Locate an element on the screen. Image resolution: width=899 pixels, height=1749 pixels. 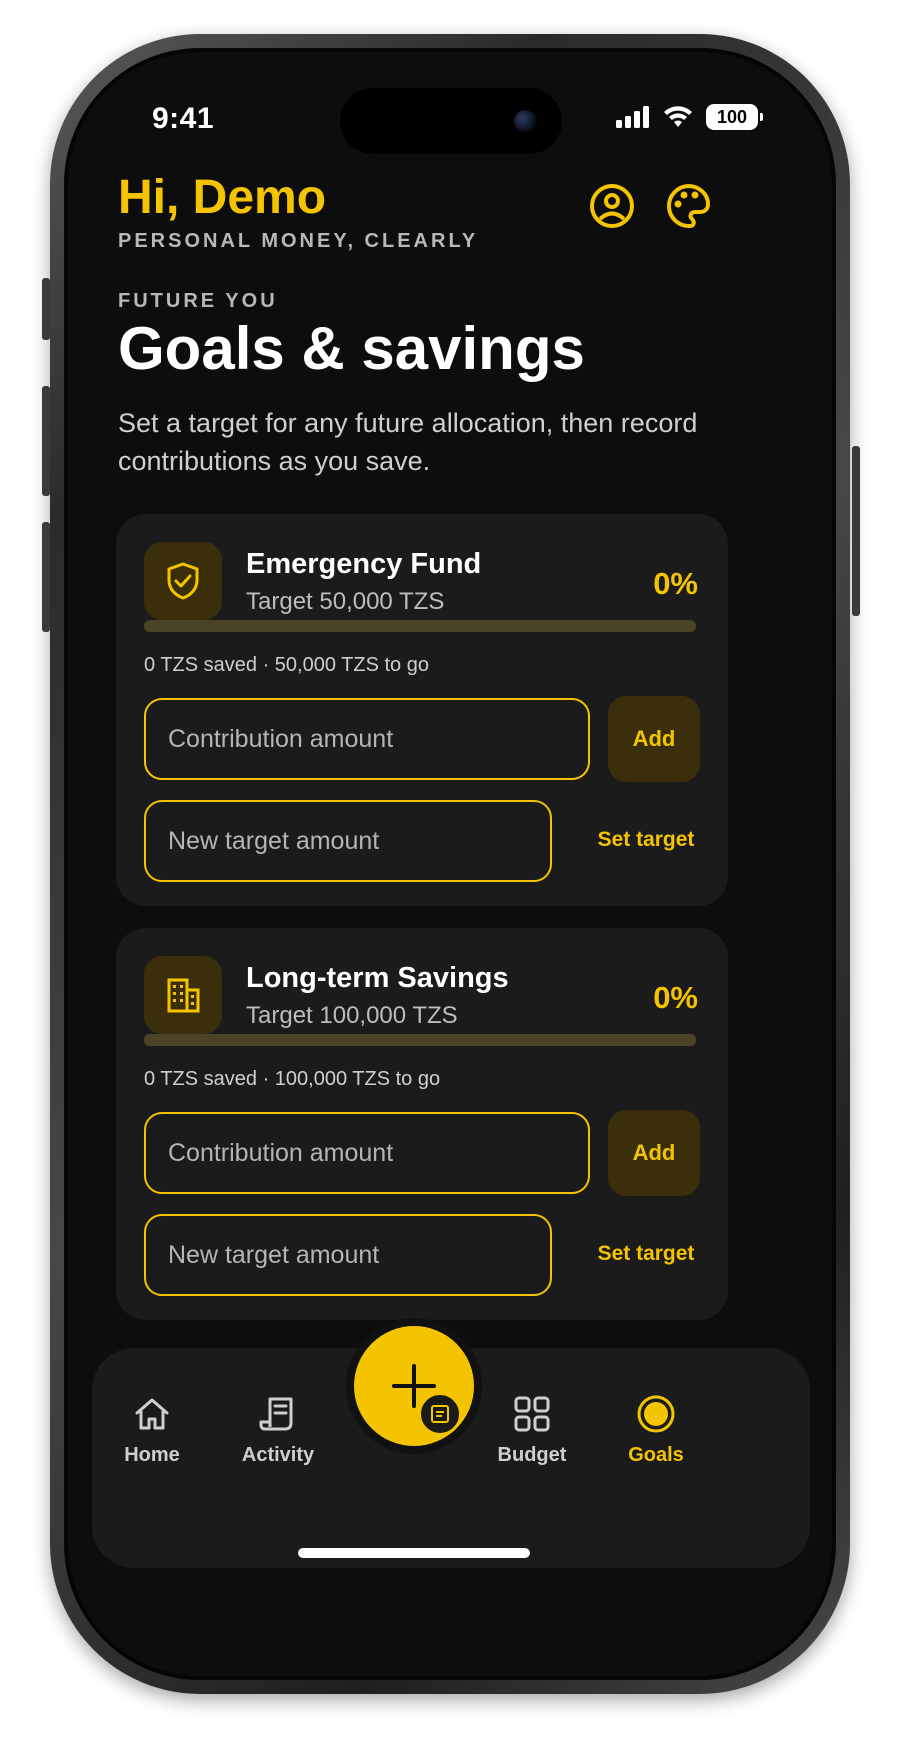
scan-receipt-badge is located at coordinates (440, 1414).